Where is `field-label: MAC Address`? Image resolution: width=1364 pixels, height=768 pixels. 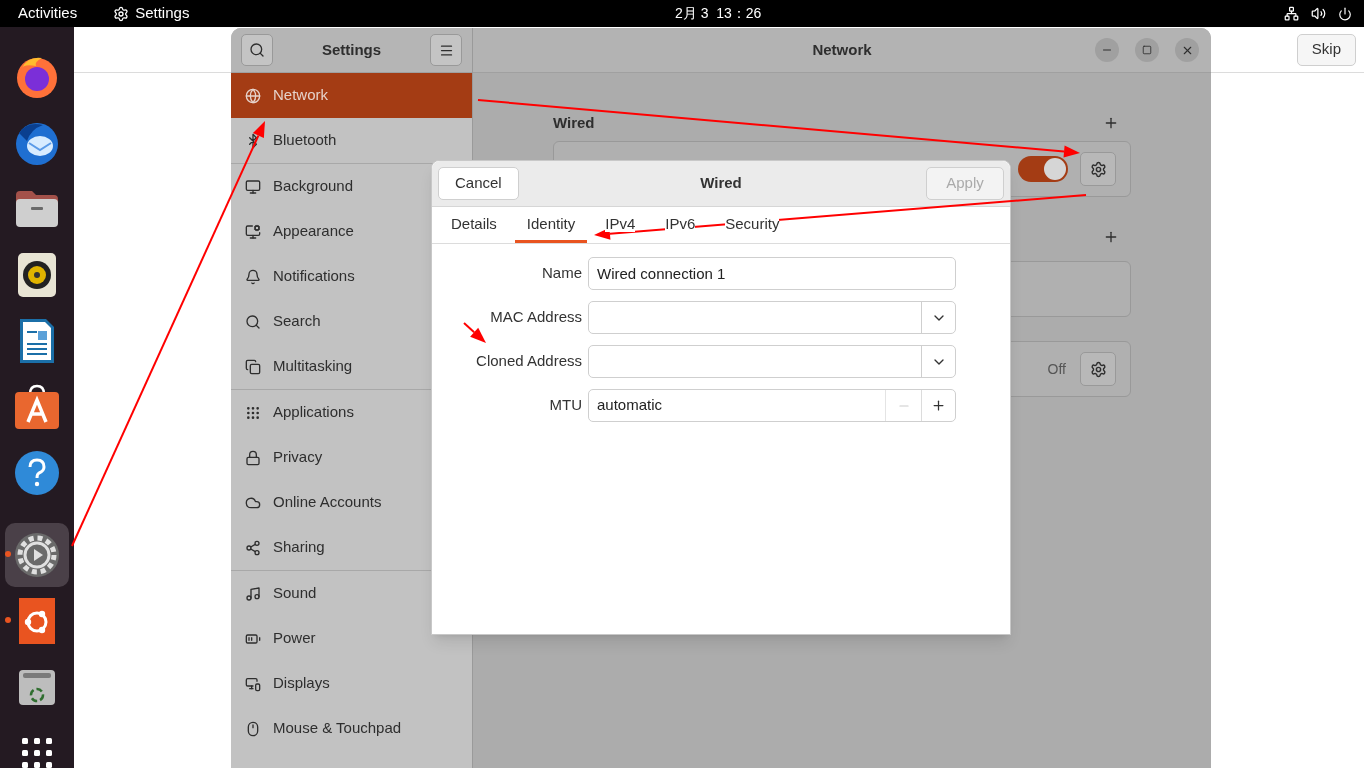
field-label: MAC Address is located at coordinates (536, 317).